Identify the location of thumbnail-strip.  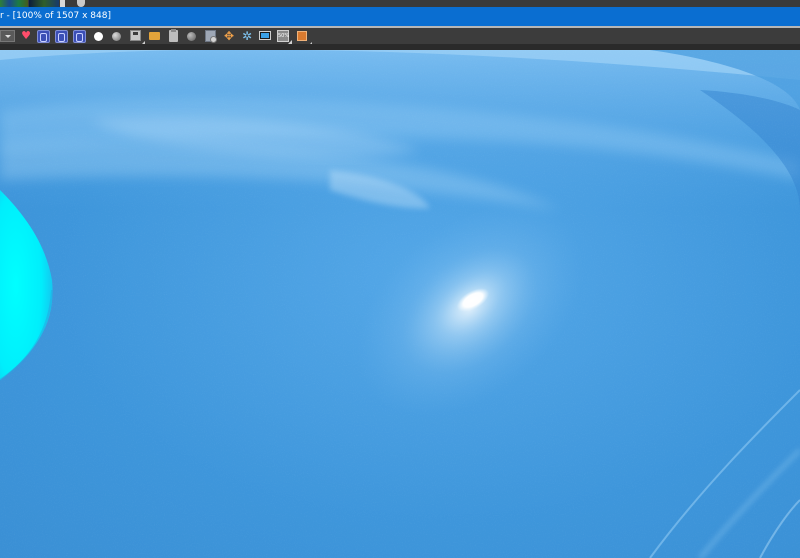
(400, 3).